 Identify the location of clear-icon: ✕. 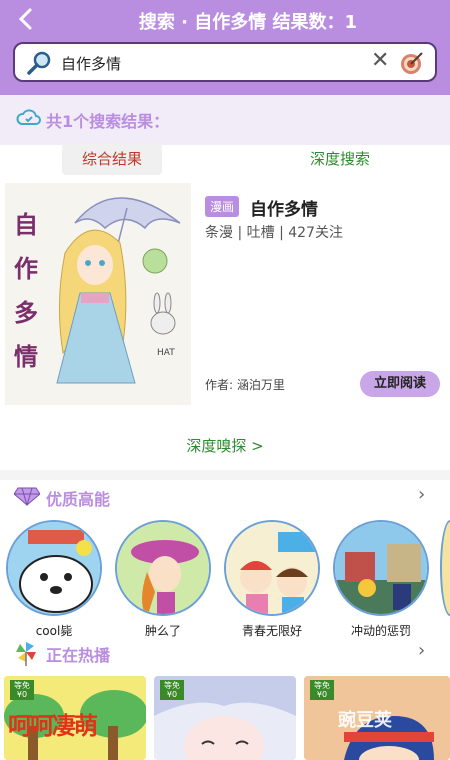
(380, 60).